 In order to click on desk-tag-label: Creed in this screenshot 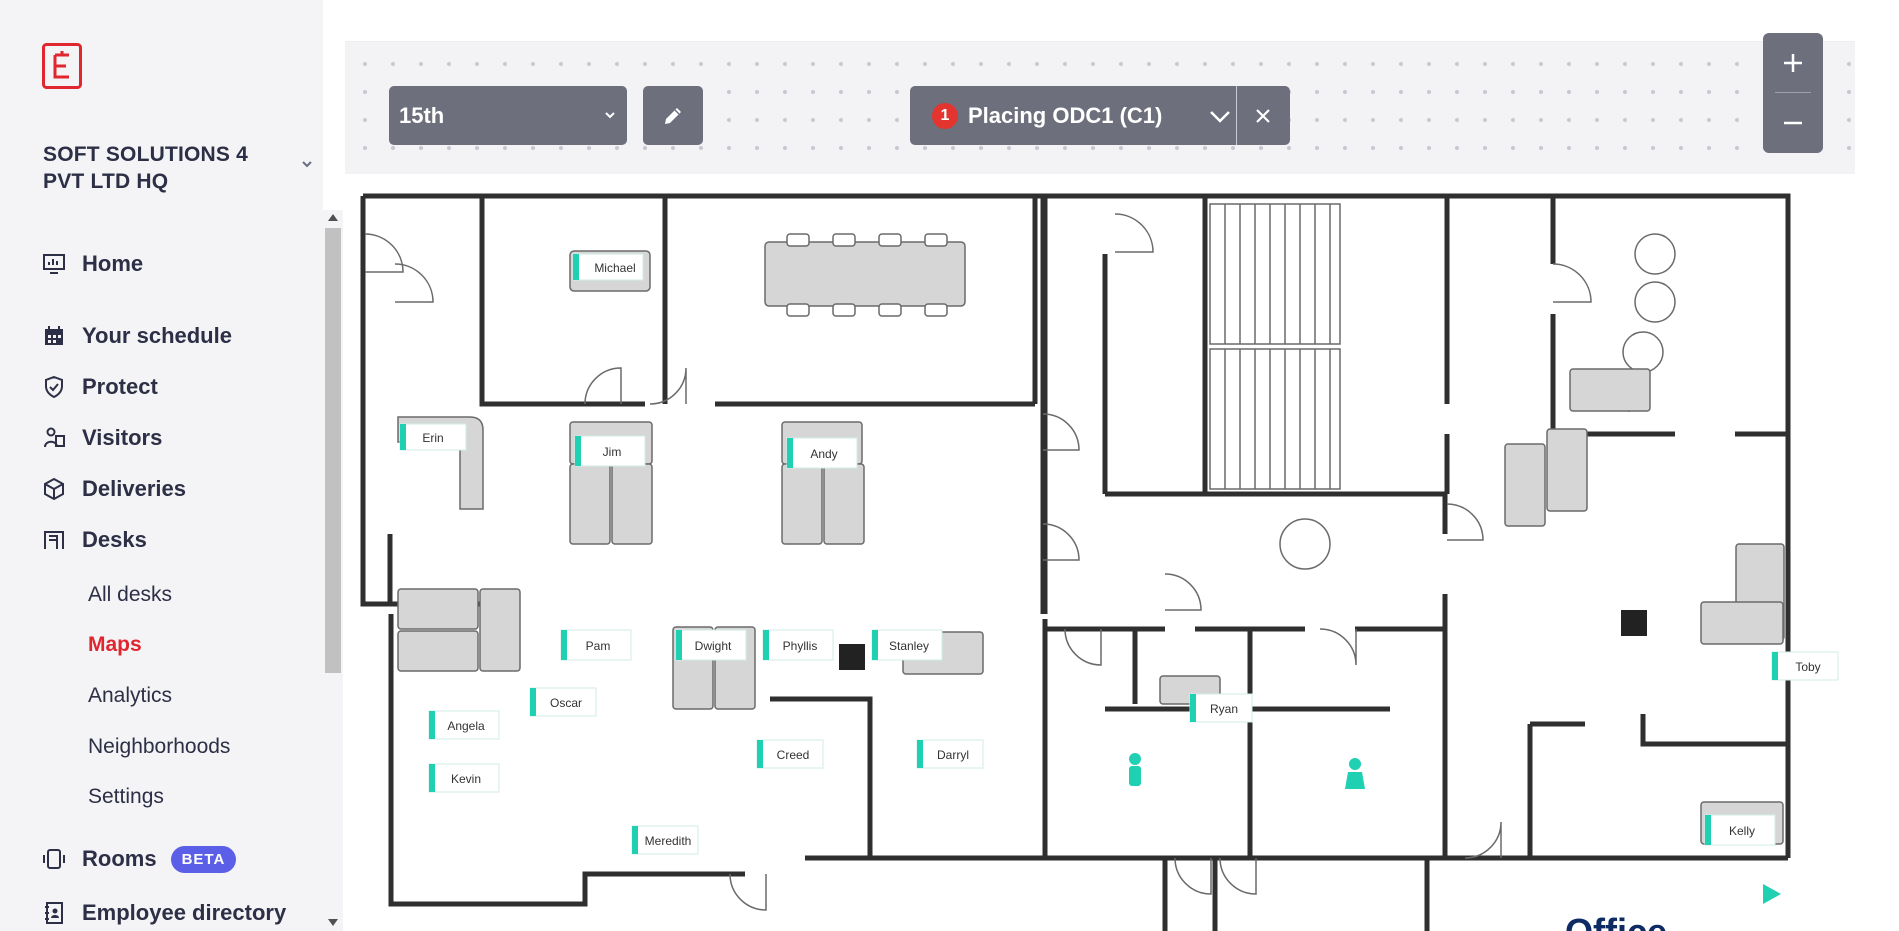, I will do `click(793, 755)`.